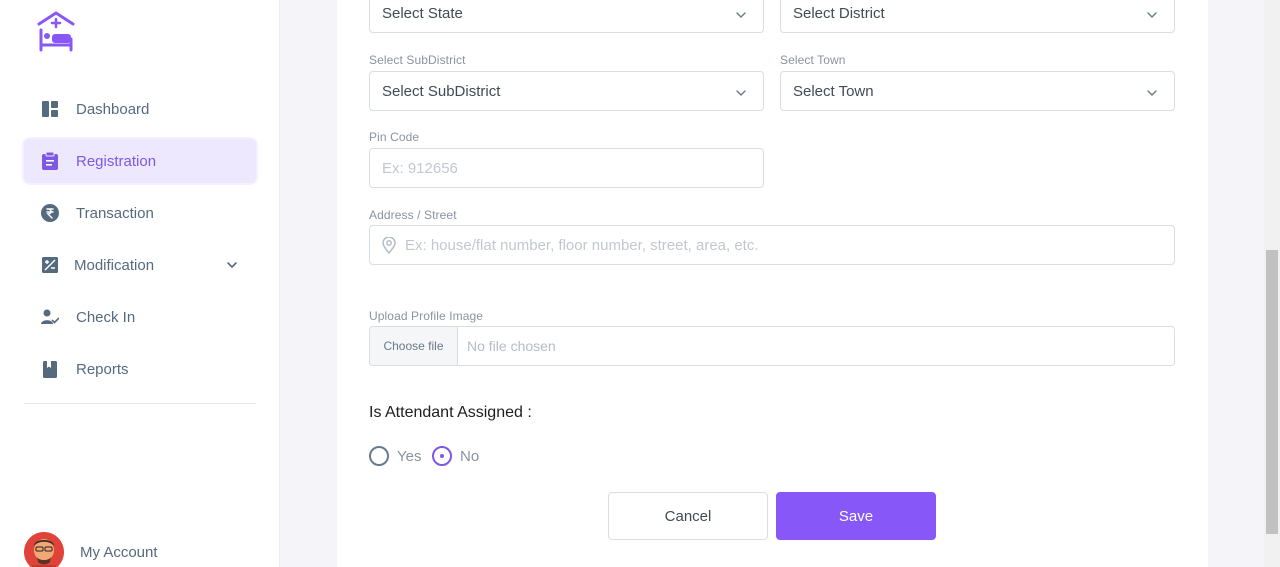 The height and width of the screenshot is (567, 1280). I want to click on sidebar-item-label: Registration, so click(116, 161).